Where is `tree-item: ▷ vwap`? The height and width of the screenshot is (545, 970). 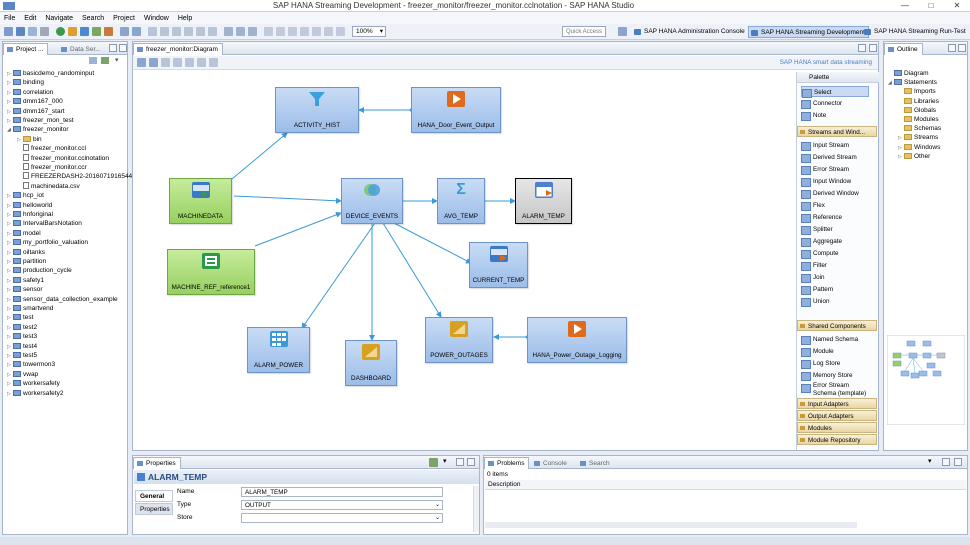 tree-item: ▷ vwap is located at coordinates (22, 374).